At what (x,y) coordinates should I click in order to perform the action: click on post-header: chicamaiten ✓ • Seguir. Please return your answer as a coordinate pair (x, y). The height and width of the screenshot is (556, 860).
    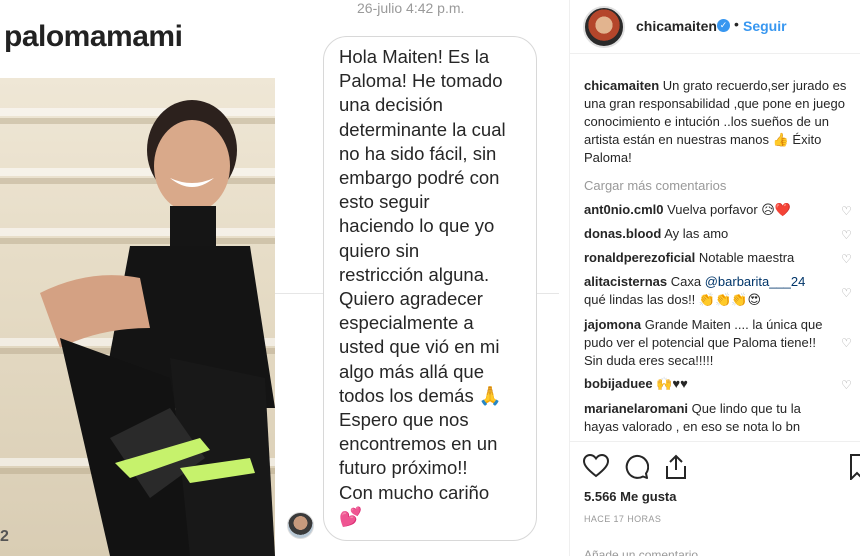
    Looking at the image, I should click on (715, 27).